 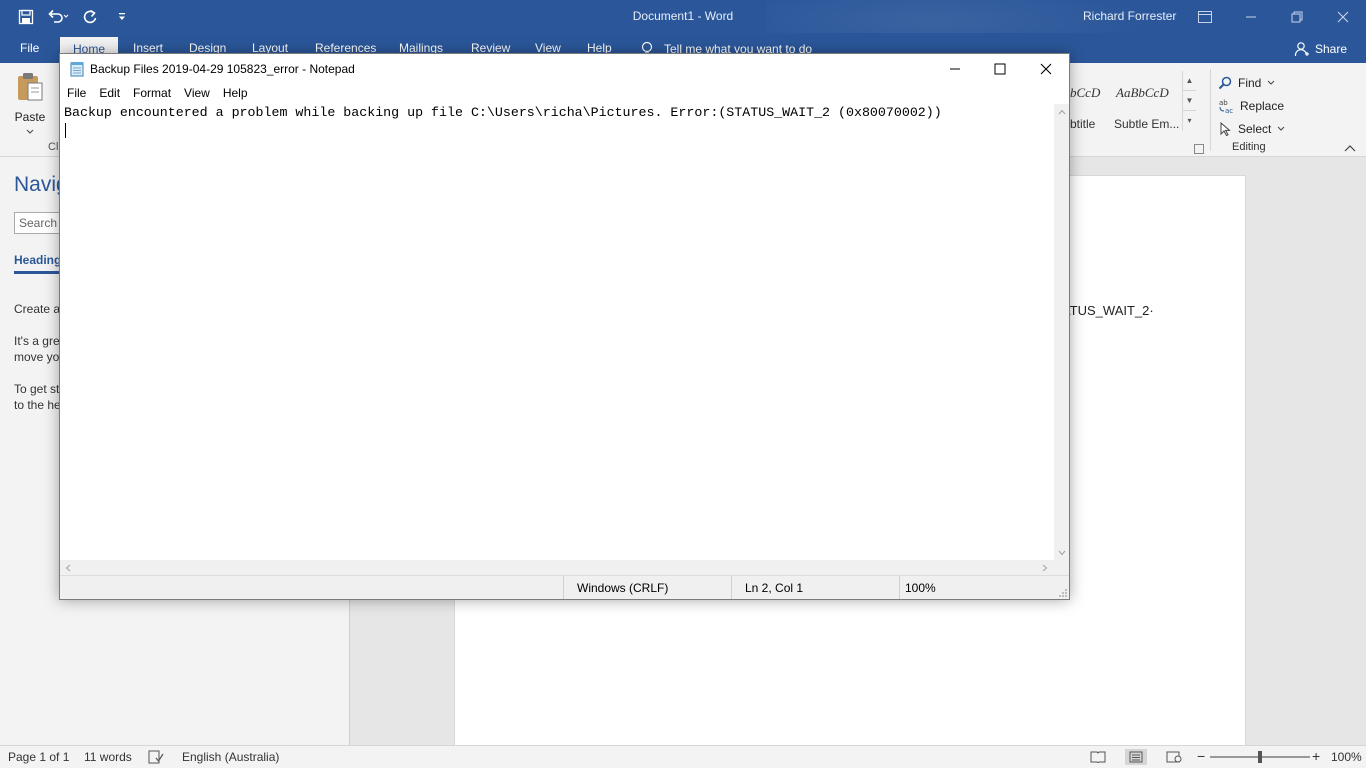 I want to click on horizontal-scrollbar, so click(x=557, y=567).